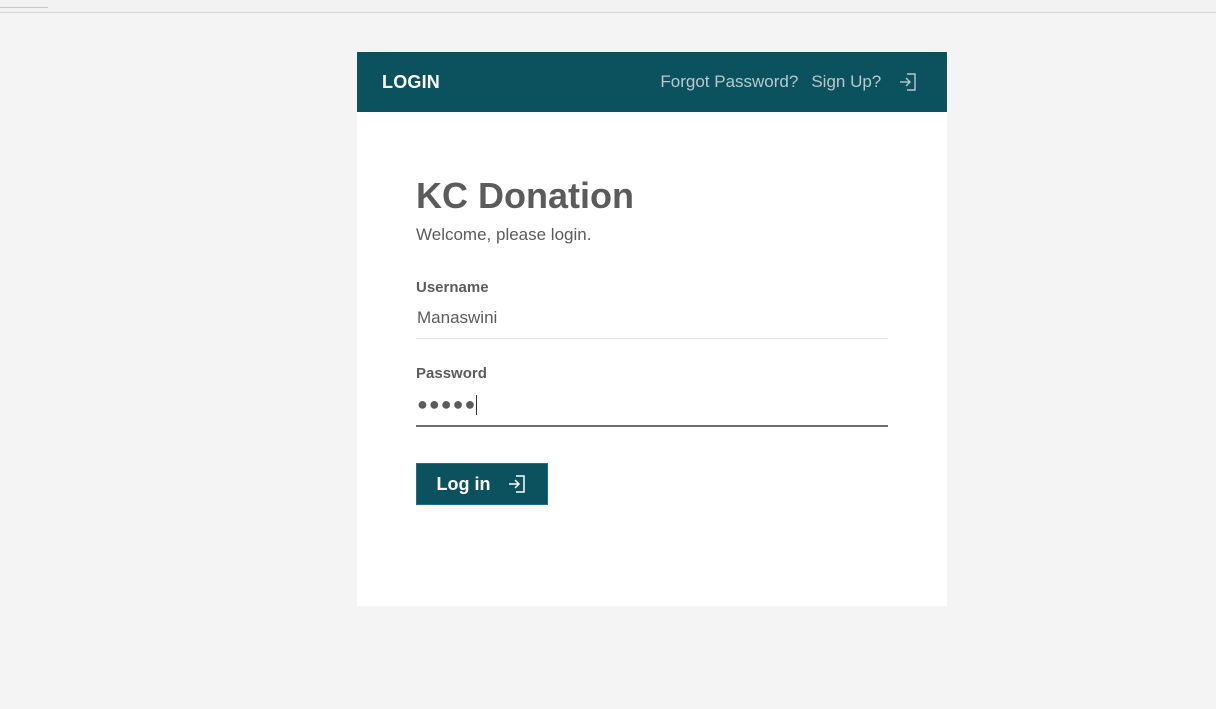  What do you see at coordinates (451, 373) in the screenshot?
I see `password-label: Password` at bounding box center [451, 373].